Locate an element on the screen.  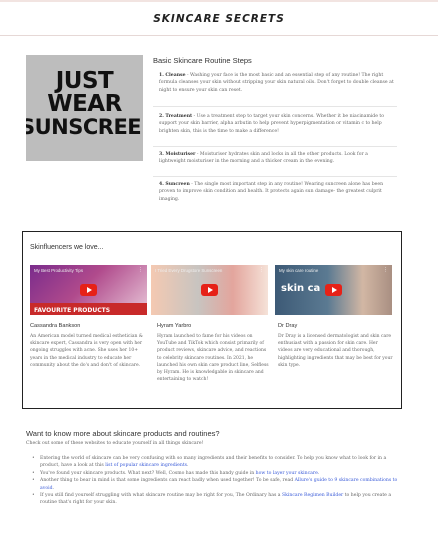
video-embed-dr-dray: My skin care routine ⋮ skin ca is located at coordinates (333, 290).